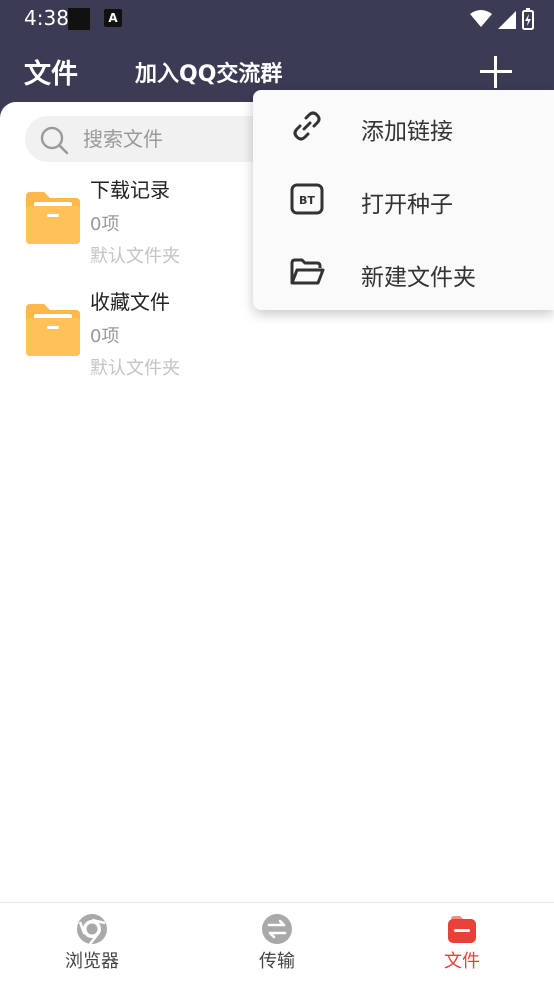  What do you see at coordinates (51, 74) in the screenshot?
I see `page-title: 文件` at bounding box center [51, 74].